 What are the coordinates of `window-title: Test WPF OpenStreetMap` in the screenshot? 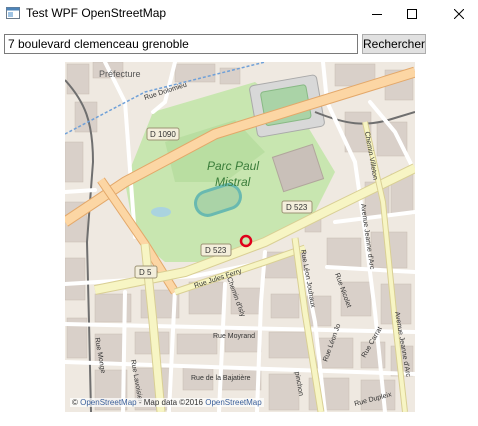 It's located at (96, 13).